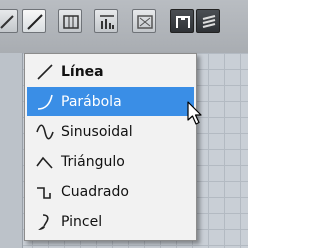  Describe the element at coordinates (45, 132) in the screenshot. I see `sine-icon` at that location.